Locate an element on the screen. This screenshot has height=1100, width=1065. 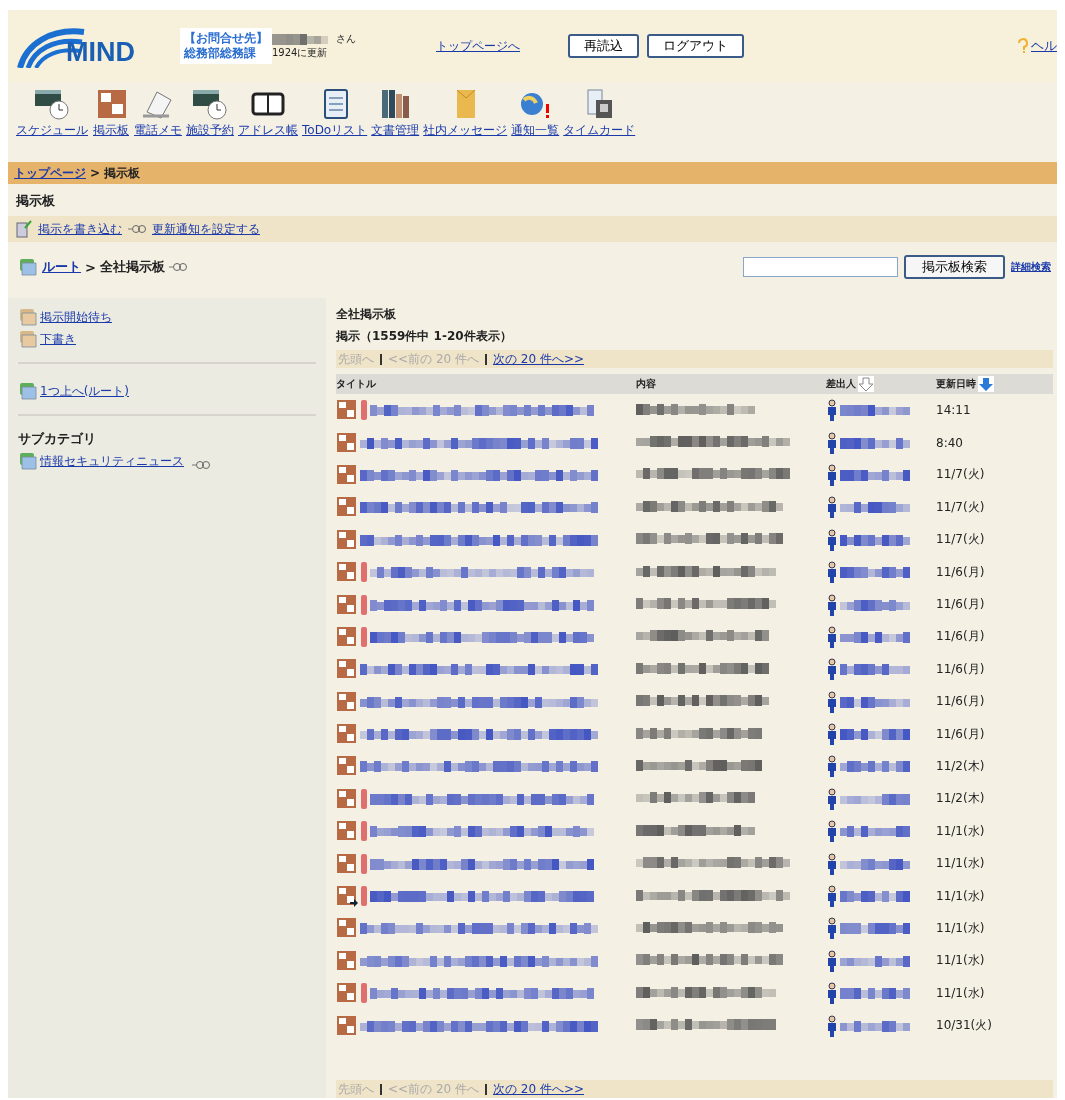
date-cell-text: 11/2(木) is located at coordinates (961, 766).